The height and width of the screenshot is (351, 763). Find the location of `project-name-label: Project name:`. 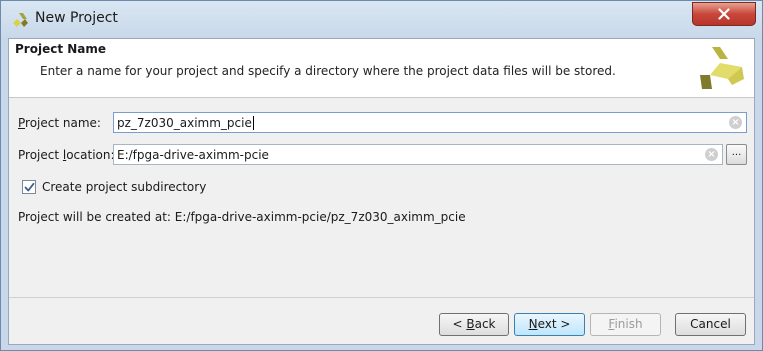

project-name-label: Project name: is located at coordinates (59, 123).